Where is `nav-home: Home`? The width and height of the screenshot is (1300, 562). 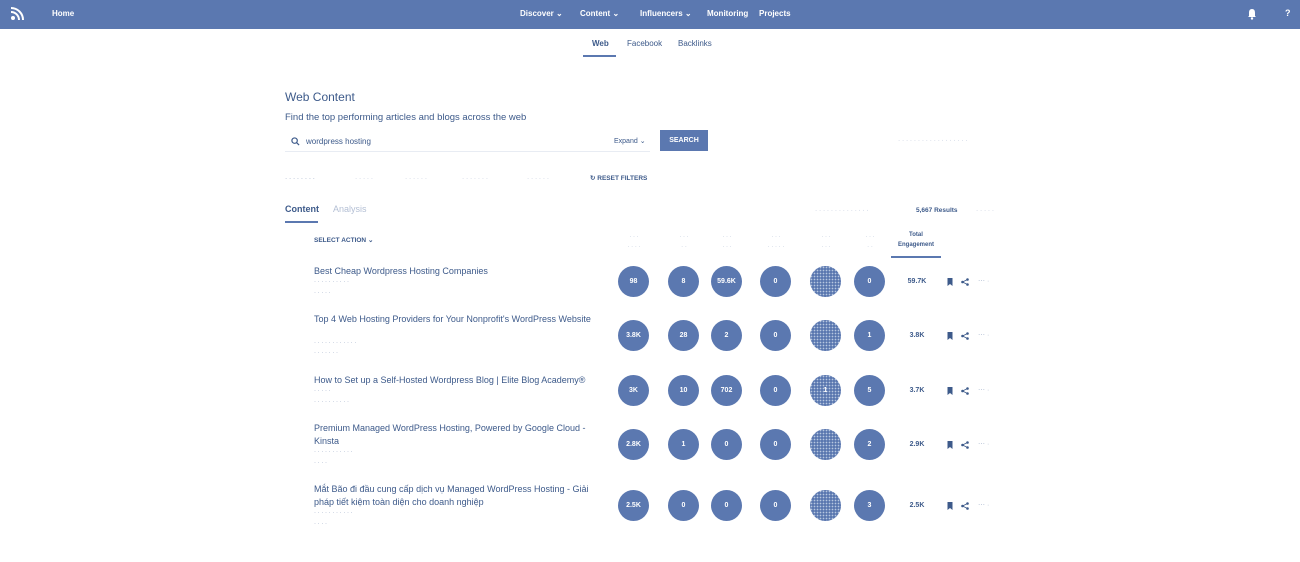 nav-home: Home is located at coordinates (63, 13).